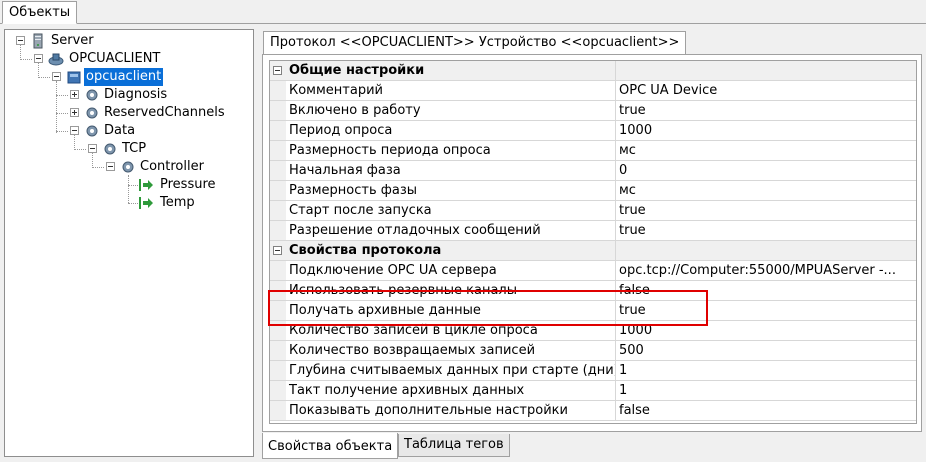 The height and width of the screenshot is (462, 926). I want to click on property-row: Количество записей в цикле опроса 1000, so click(593, 331).